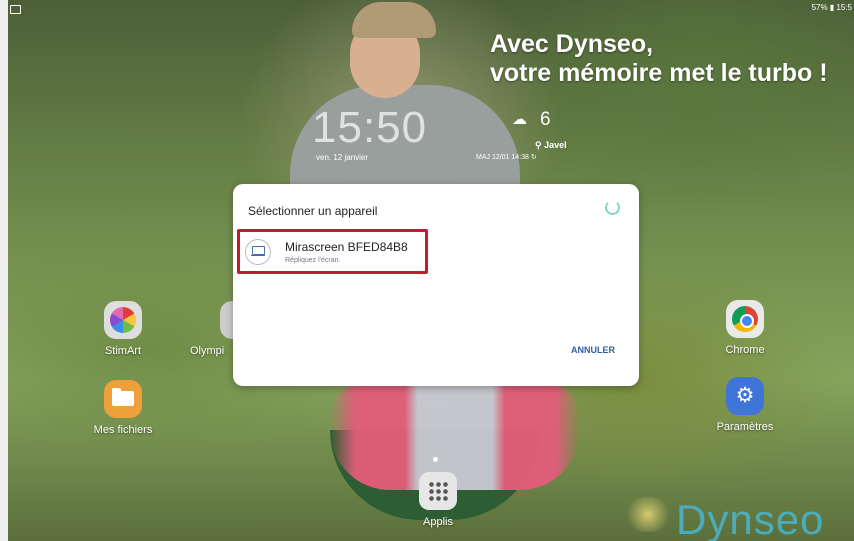  I want to click on device-subtitle: Répliquez l'écran., so click(313, 260).